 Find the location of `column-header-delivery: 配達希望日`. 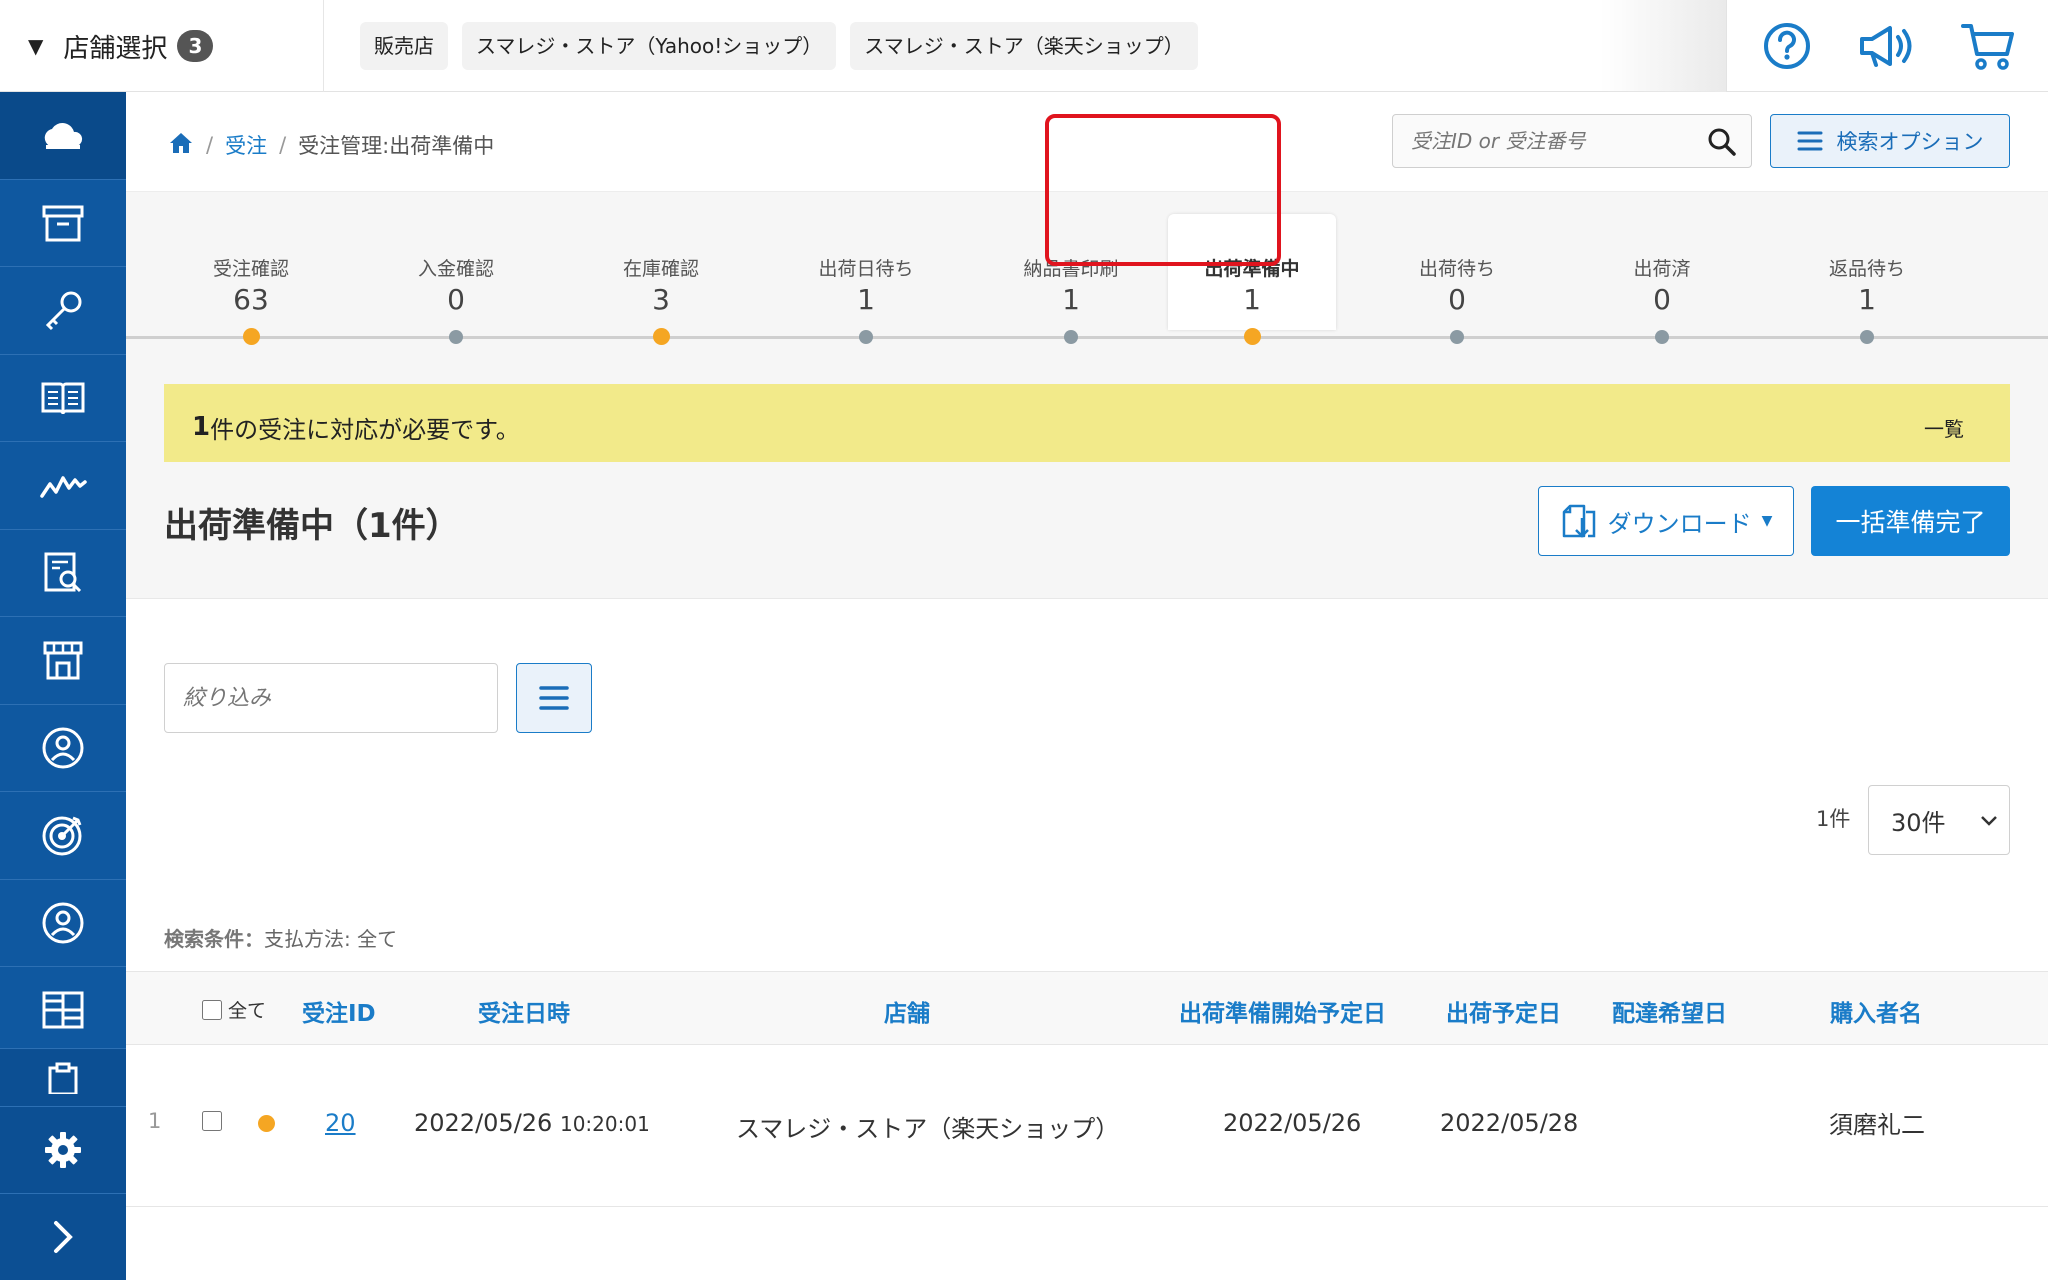

column-header-delivery: 配達希望日 is located at coordinates (1669, 1011).